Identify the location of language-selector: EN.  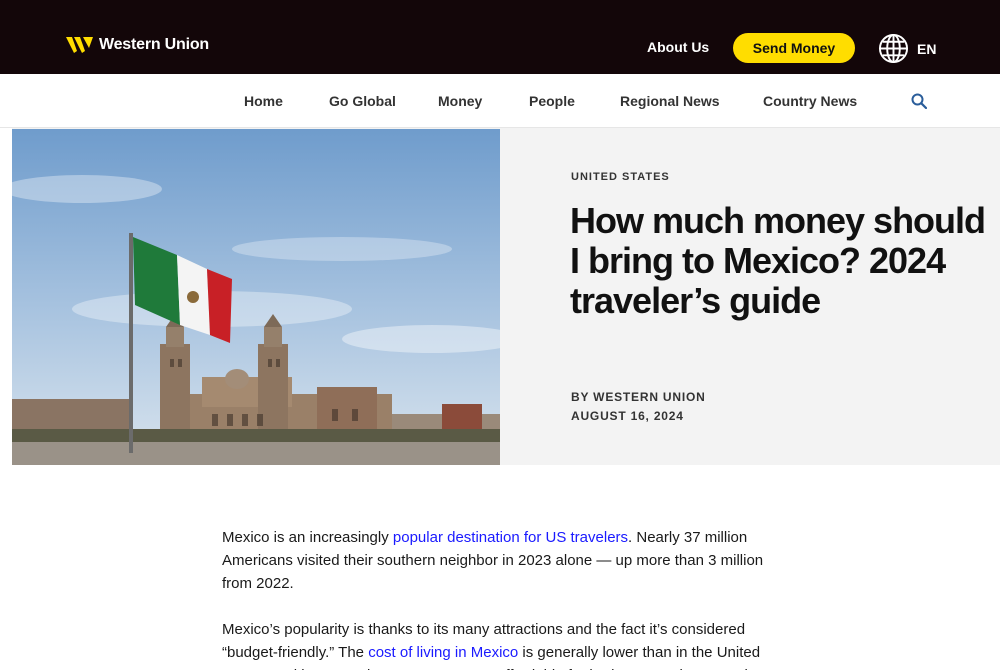
(907, 48).